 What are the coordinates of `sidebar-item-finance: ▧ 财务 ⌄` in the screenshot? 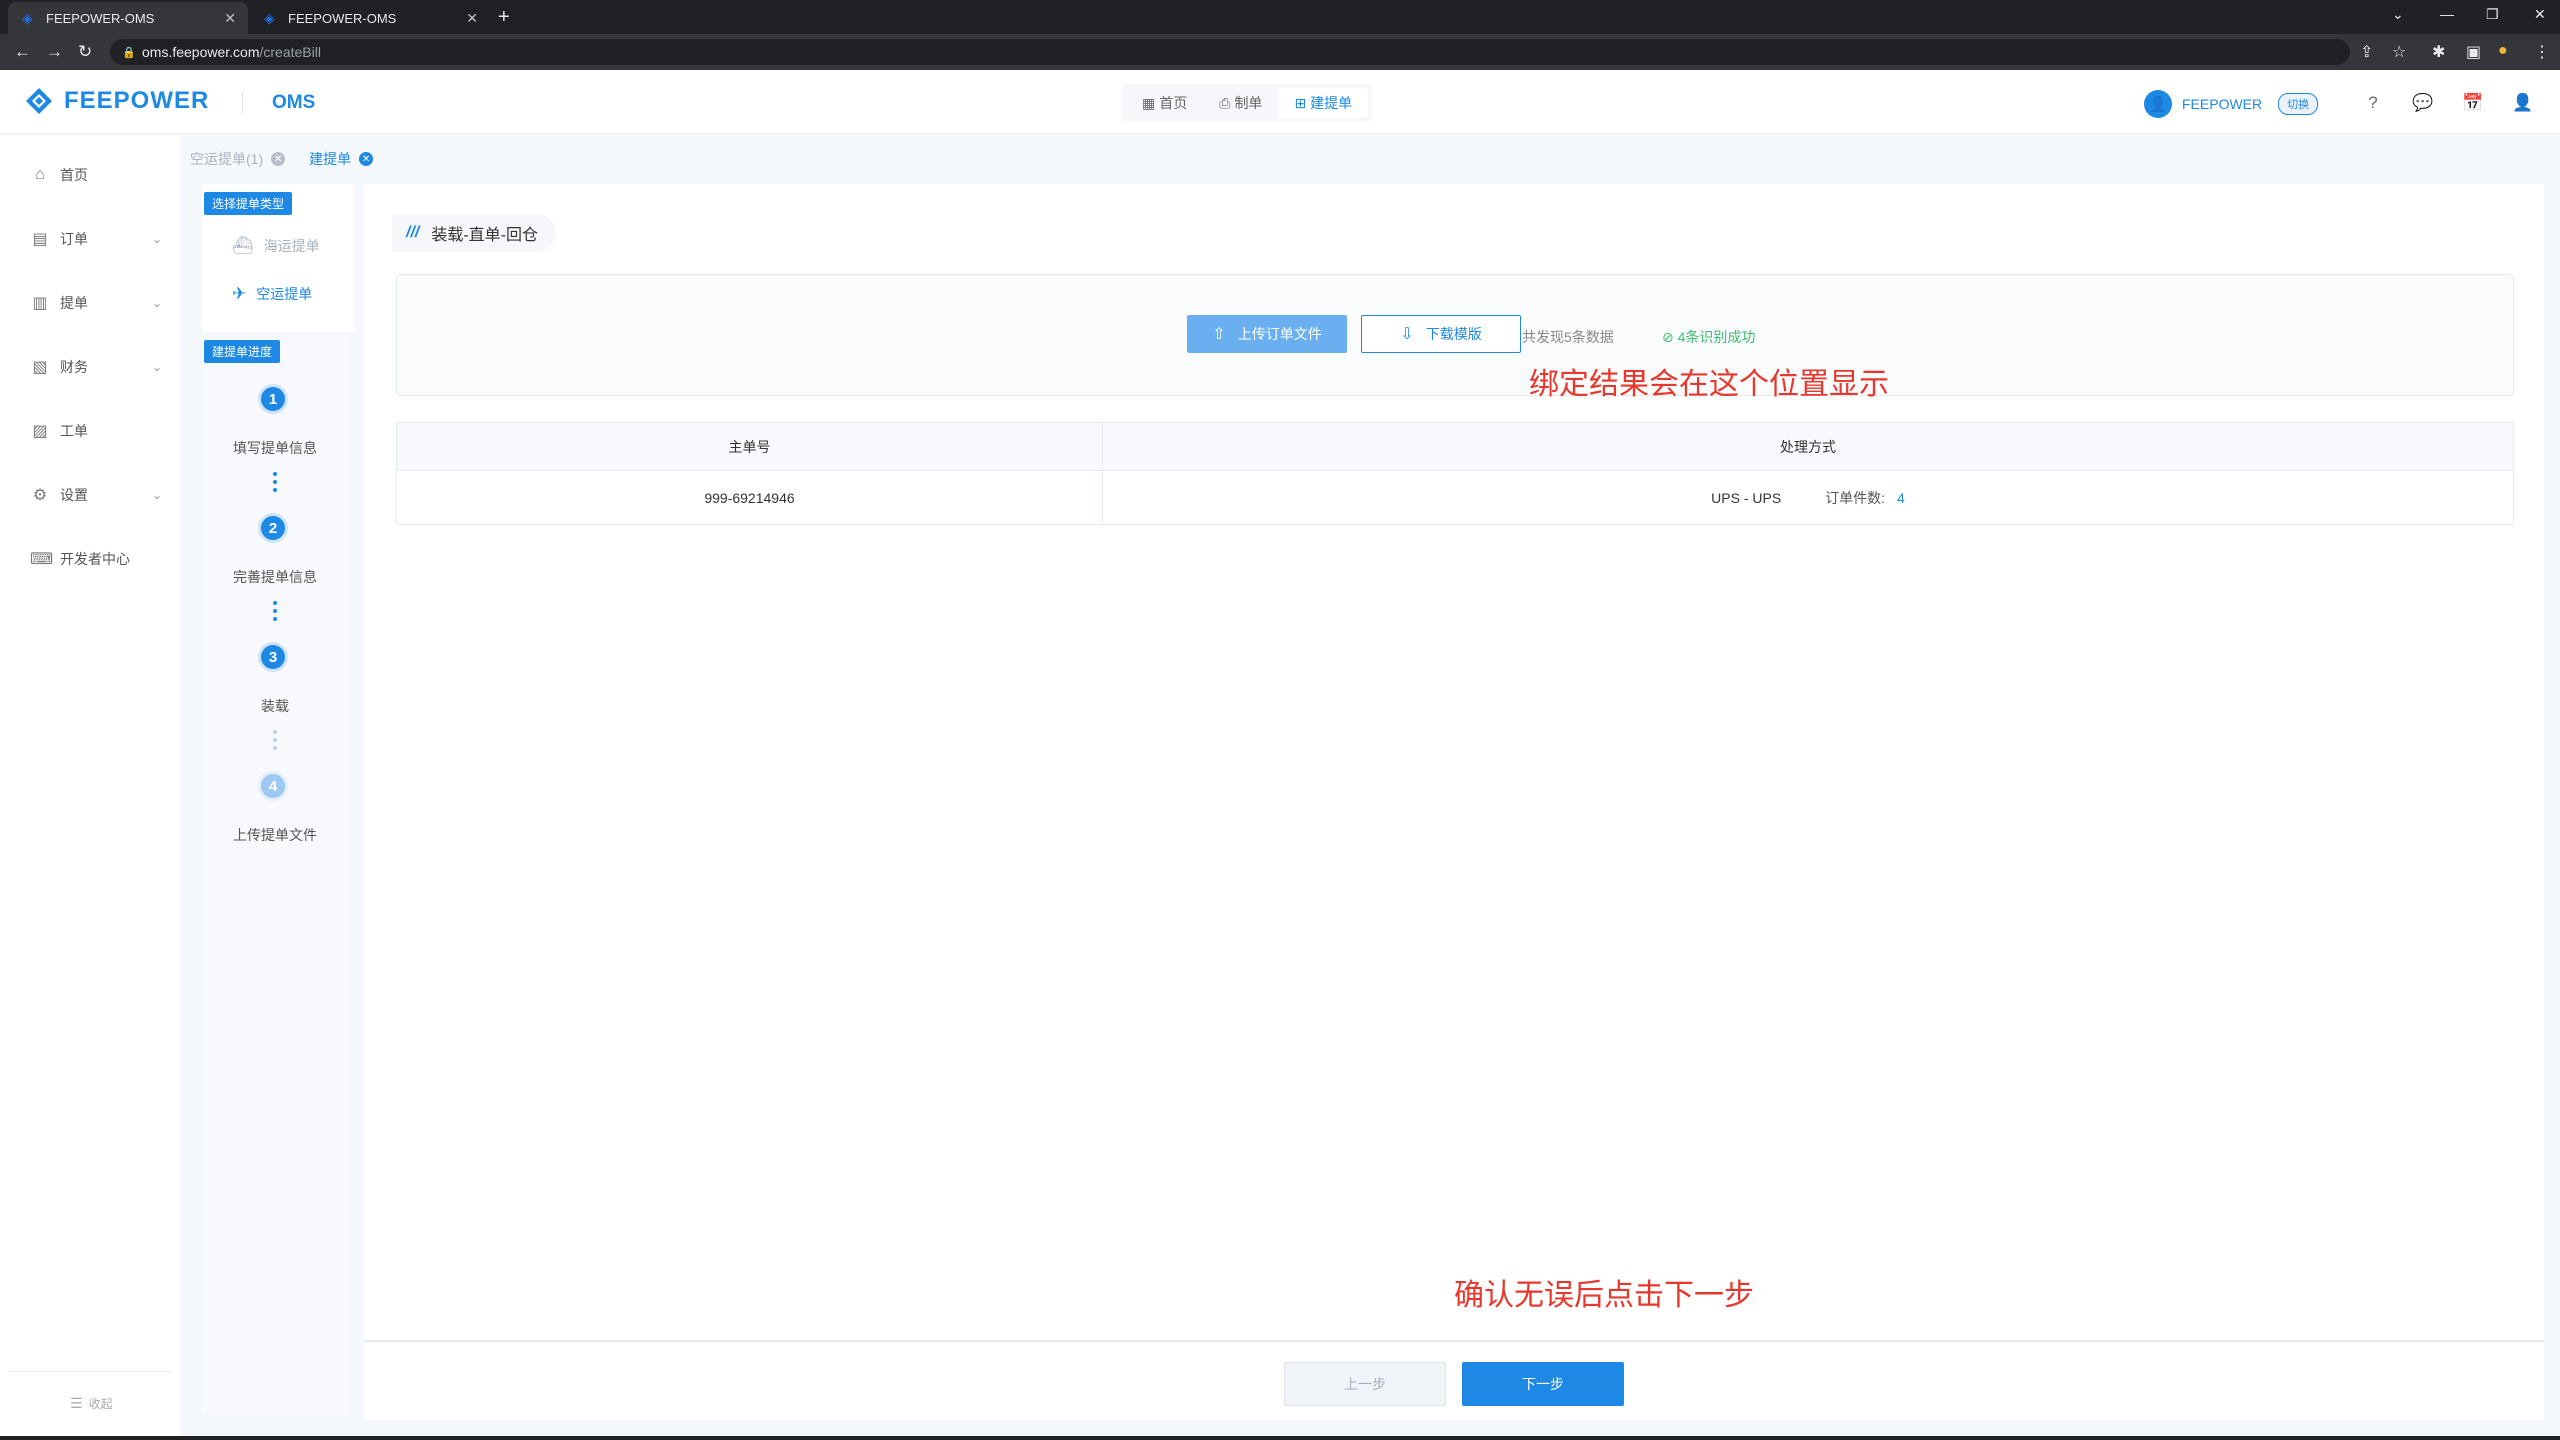 It's located at (90, 367).